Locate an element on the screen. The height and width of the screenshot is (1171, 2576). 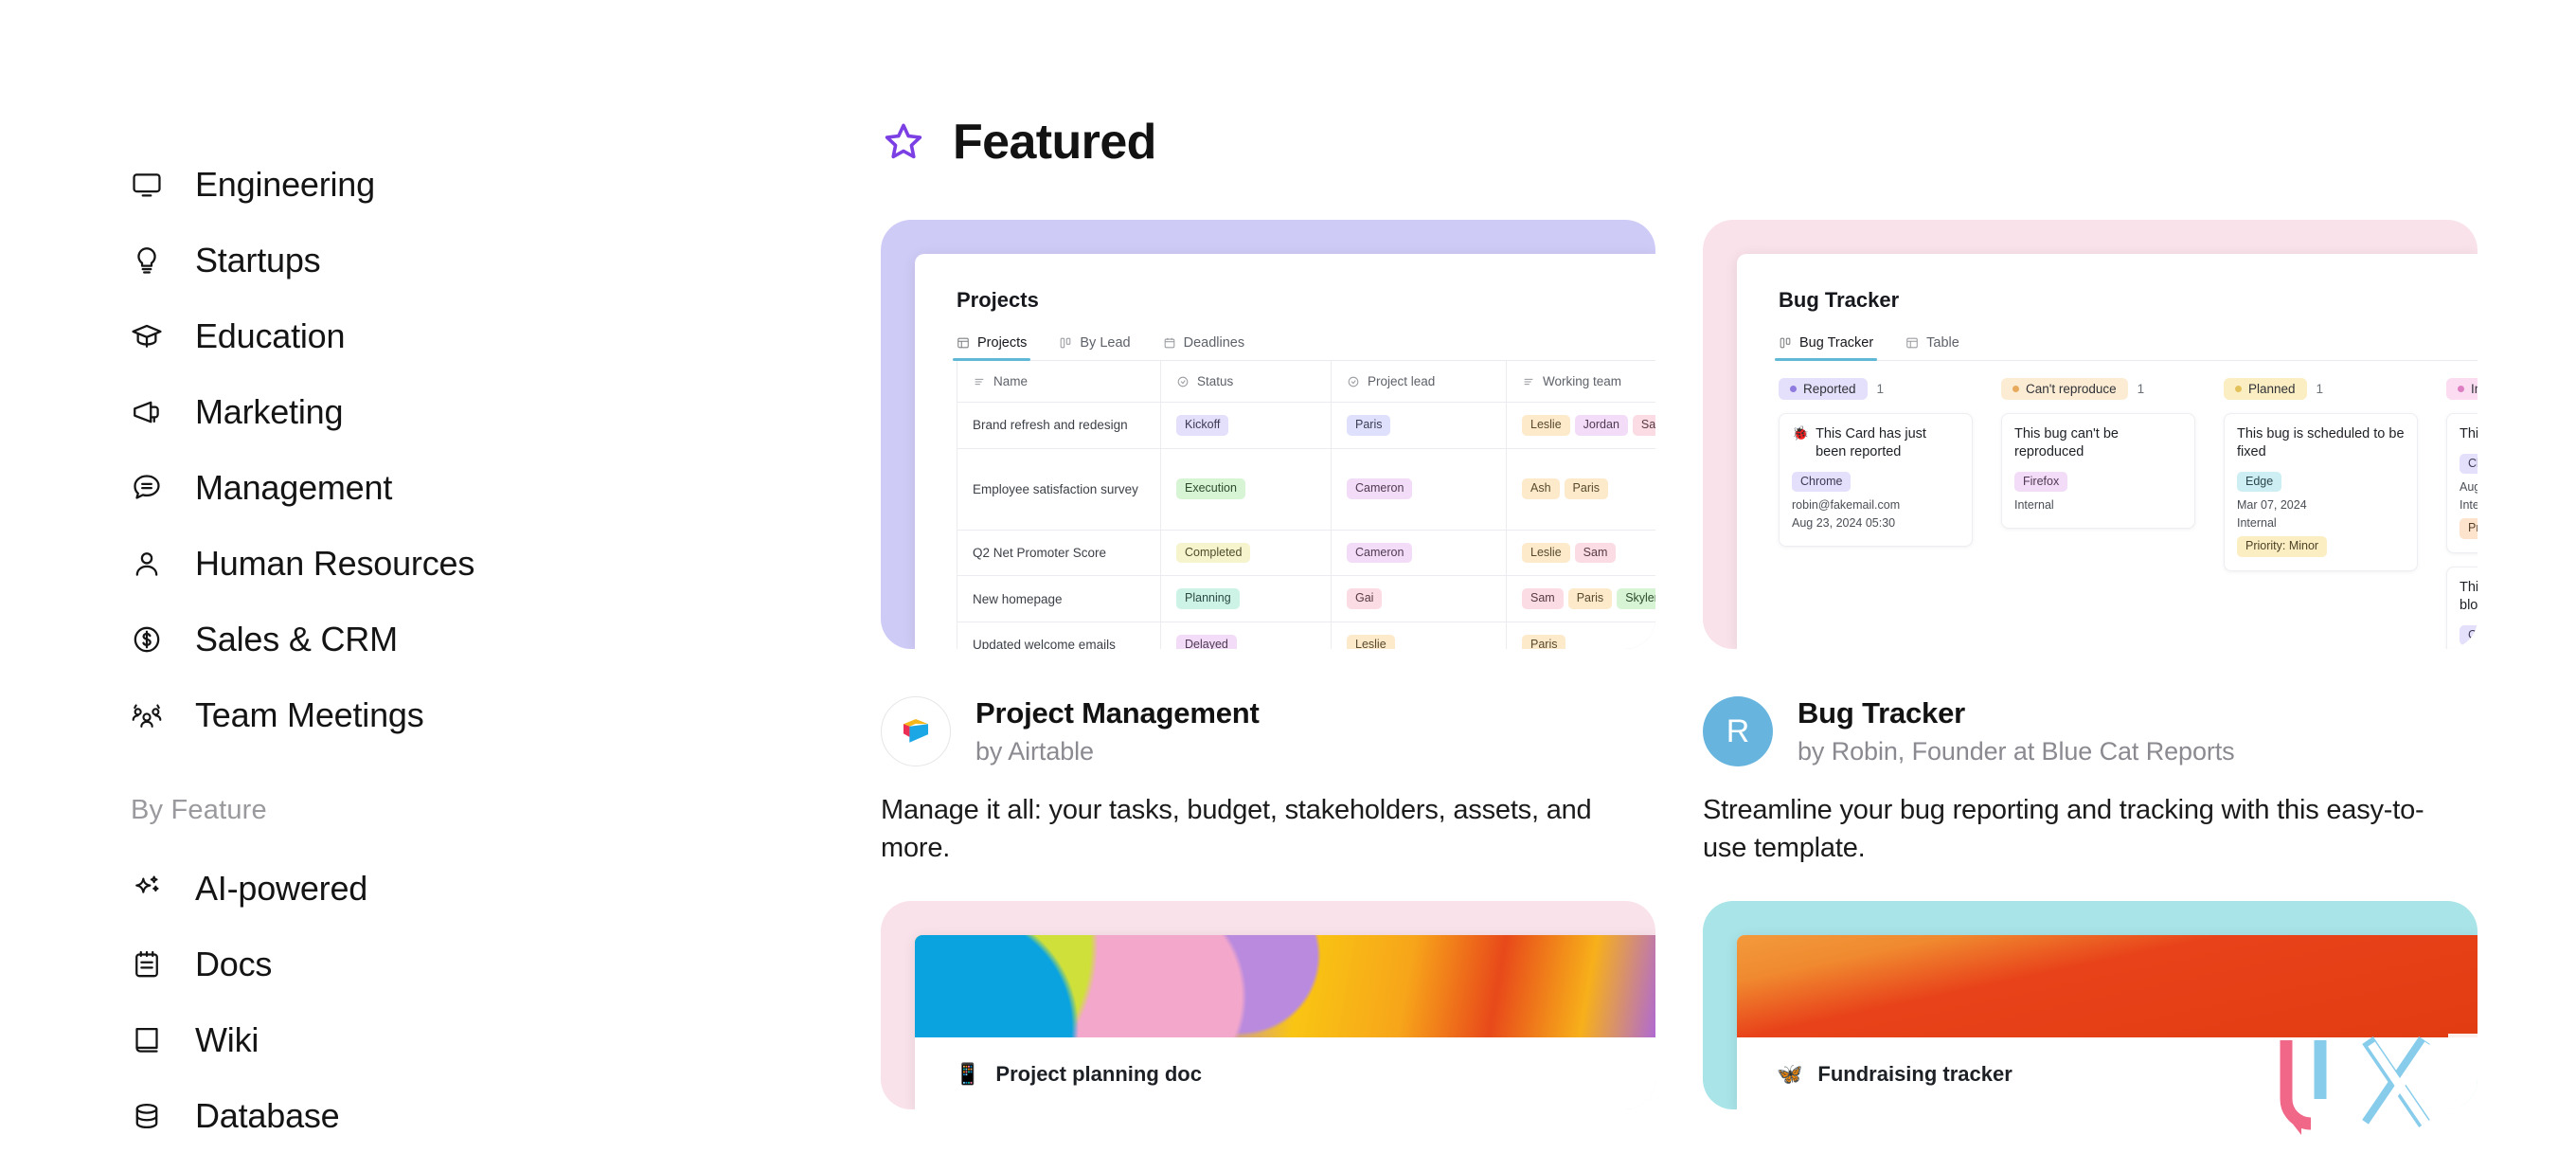
kanban-card-title-row: This bug is in progress is located at coordinates (2469, 434).